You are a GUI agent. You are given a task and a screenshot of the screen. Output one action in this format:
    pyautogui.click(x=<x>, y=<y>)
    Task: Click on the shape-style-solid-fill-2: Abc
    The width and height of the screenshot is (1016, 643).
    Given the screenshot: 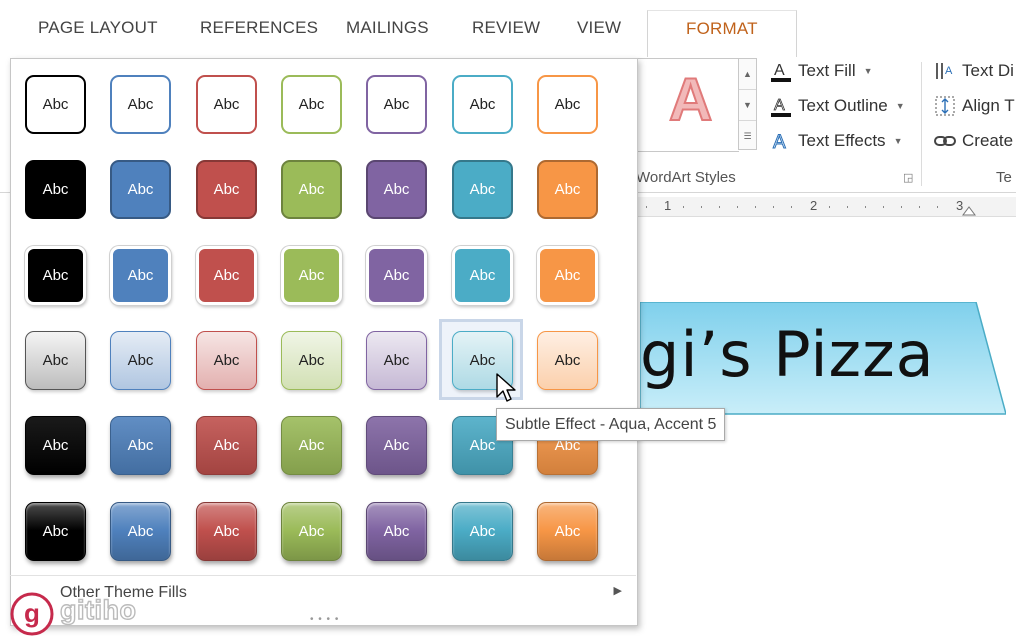 What is the action you would take?
    pyautogui.click(x=140, y=189)
    